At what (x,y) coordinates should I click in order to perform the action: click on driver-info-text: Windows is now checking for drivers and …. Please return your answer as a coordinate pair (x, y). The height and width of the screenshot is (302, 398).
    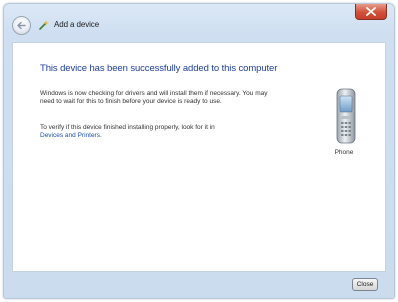
    Looking at the image, I should click on (154, 97).